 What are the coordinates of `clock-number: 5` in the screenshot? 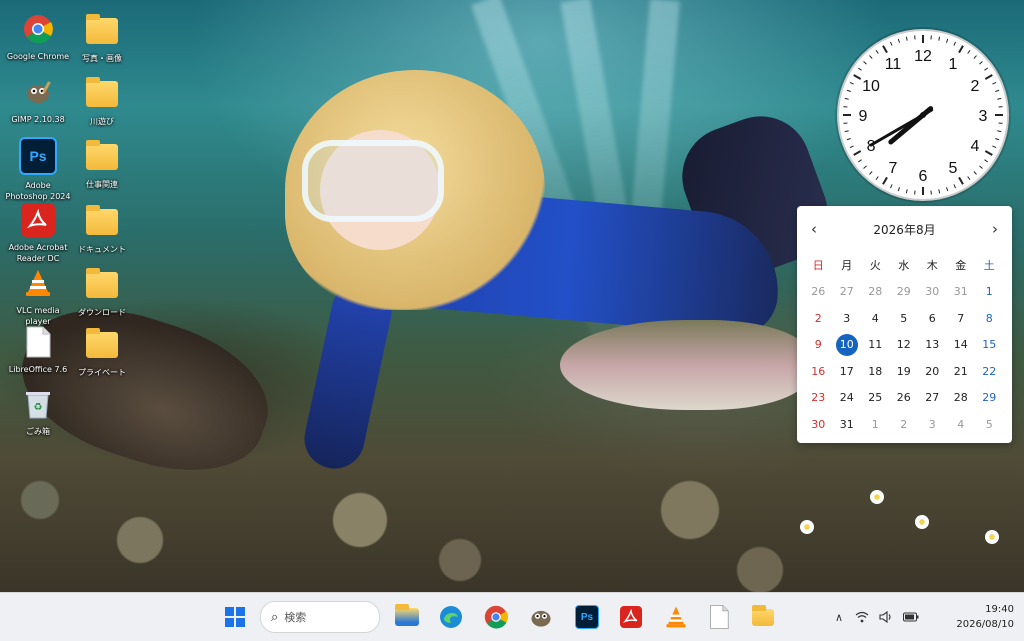 It's located at (953, 168).